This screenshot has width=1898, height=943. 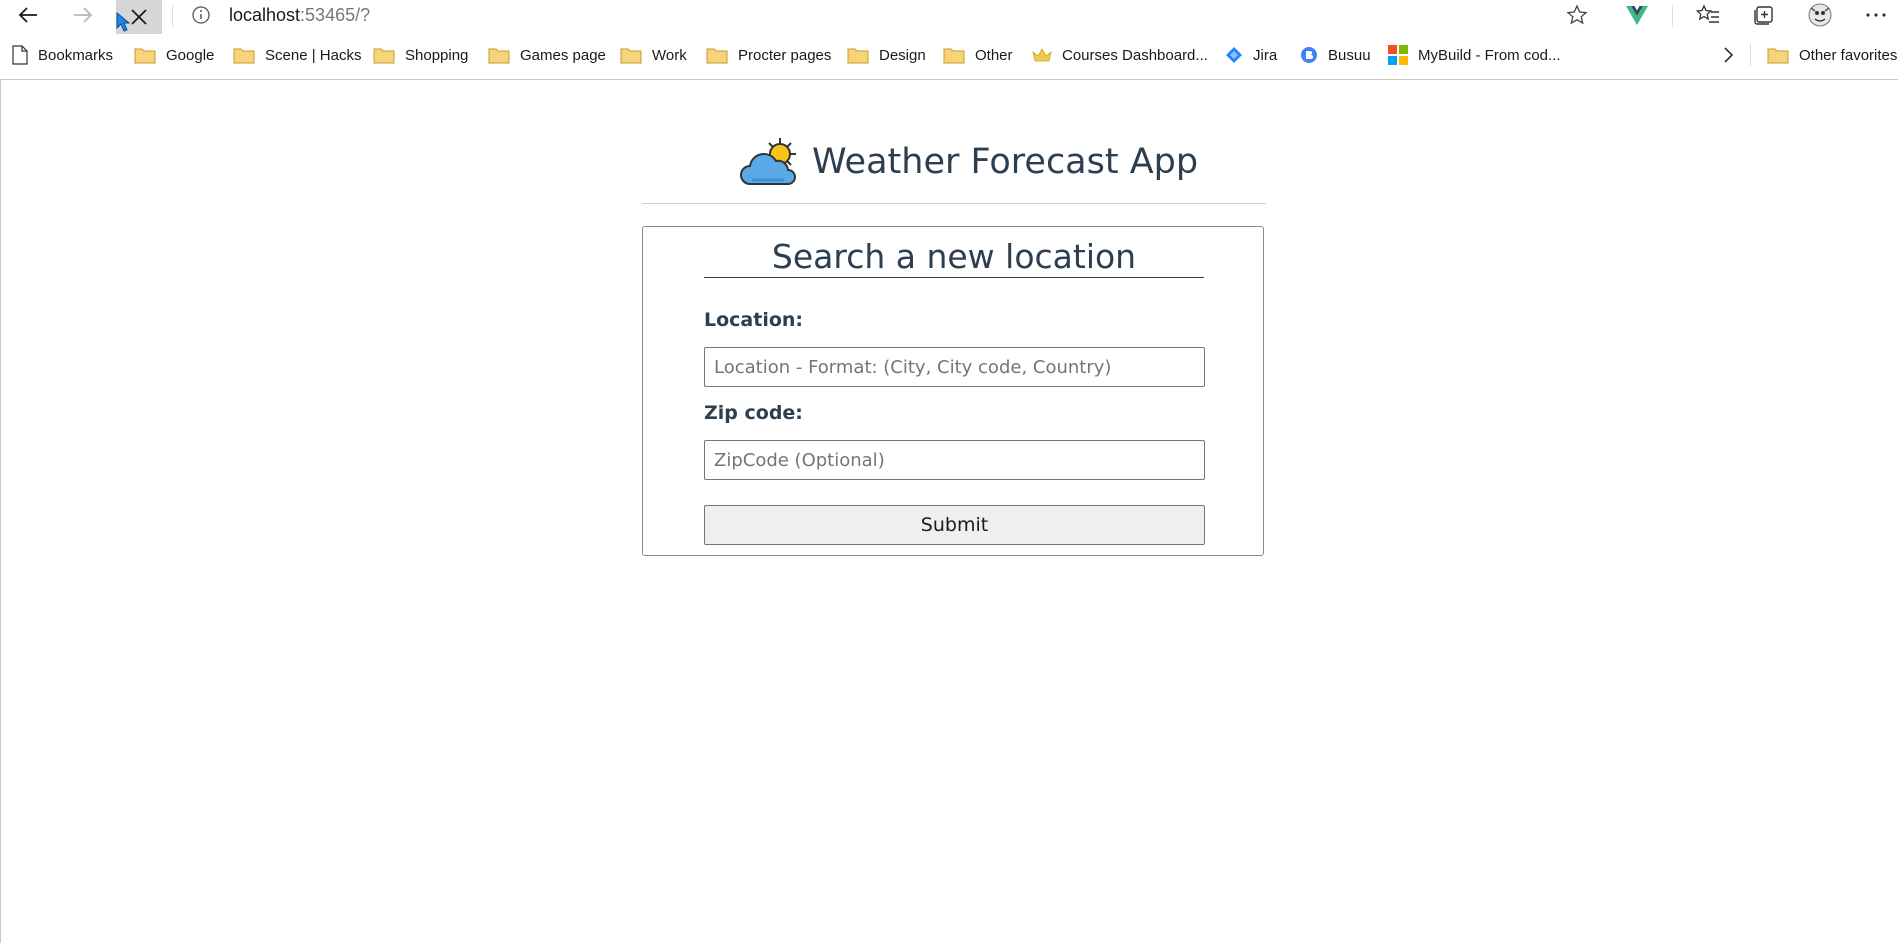 I want to click on bookmark-folder: Design, so click(x=886, y=55).